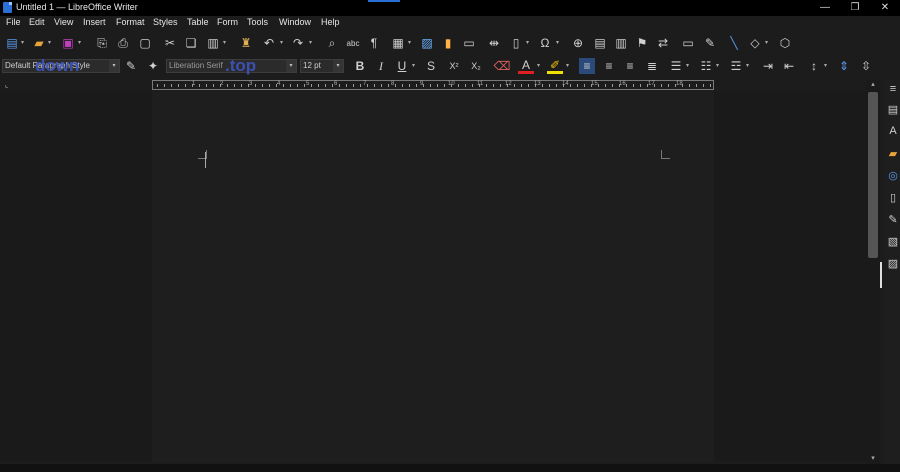 The height and width of the screenshot is (472, 900). I want to click on open-folder-icon: ▰, so click(39, 43).